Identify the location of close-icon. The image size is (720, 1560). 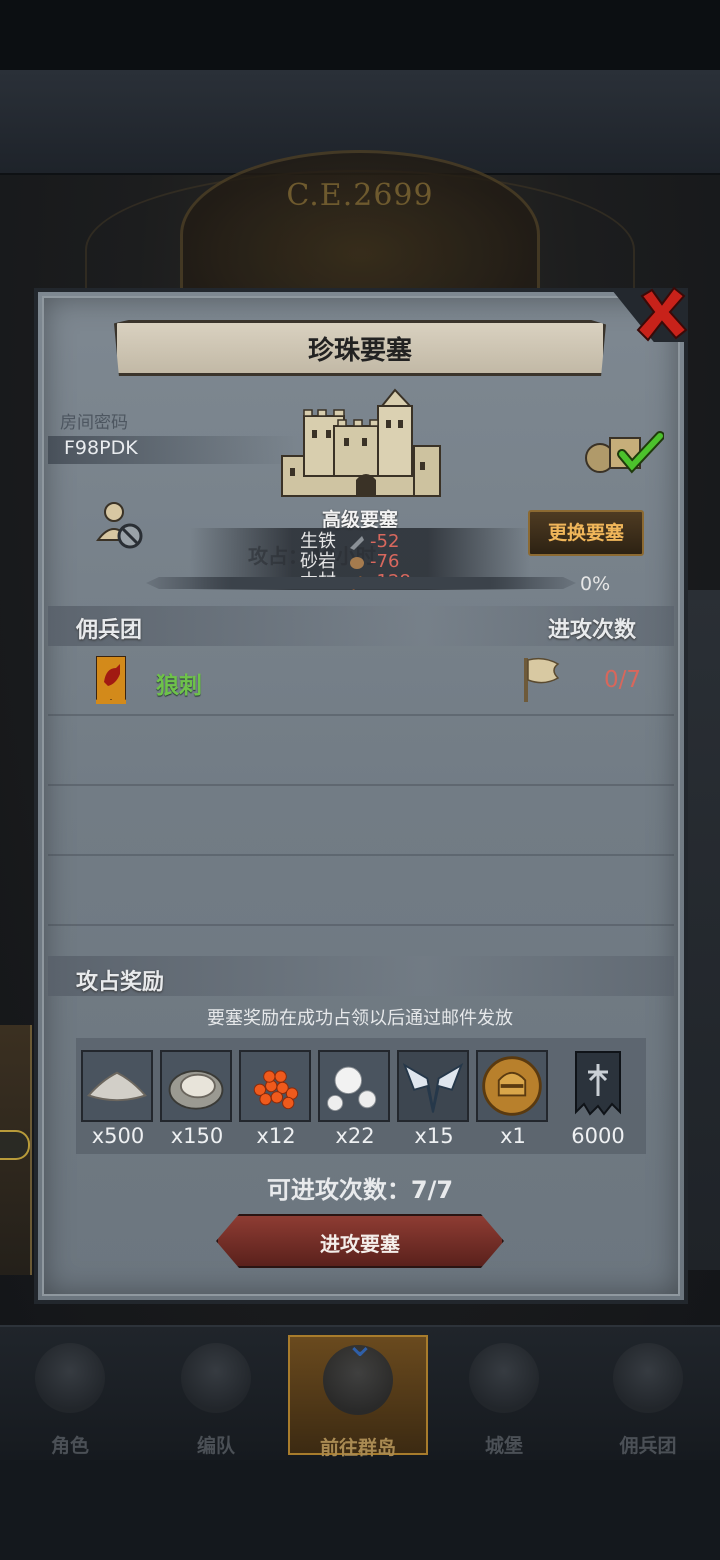
(662, 314).